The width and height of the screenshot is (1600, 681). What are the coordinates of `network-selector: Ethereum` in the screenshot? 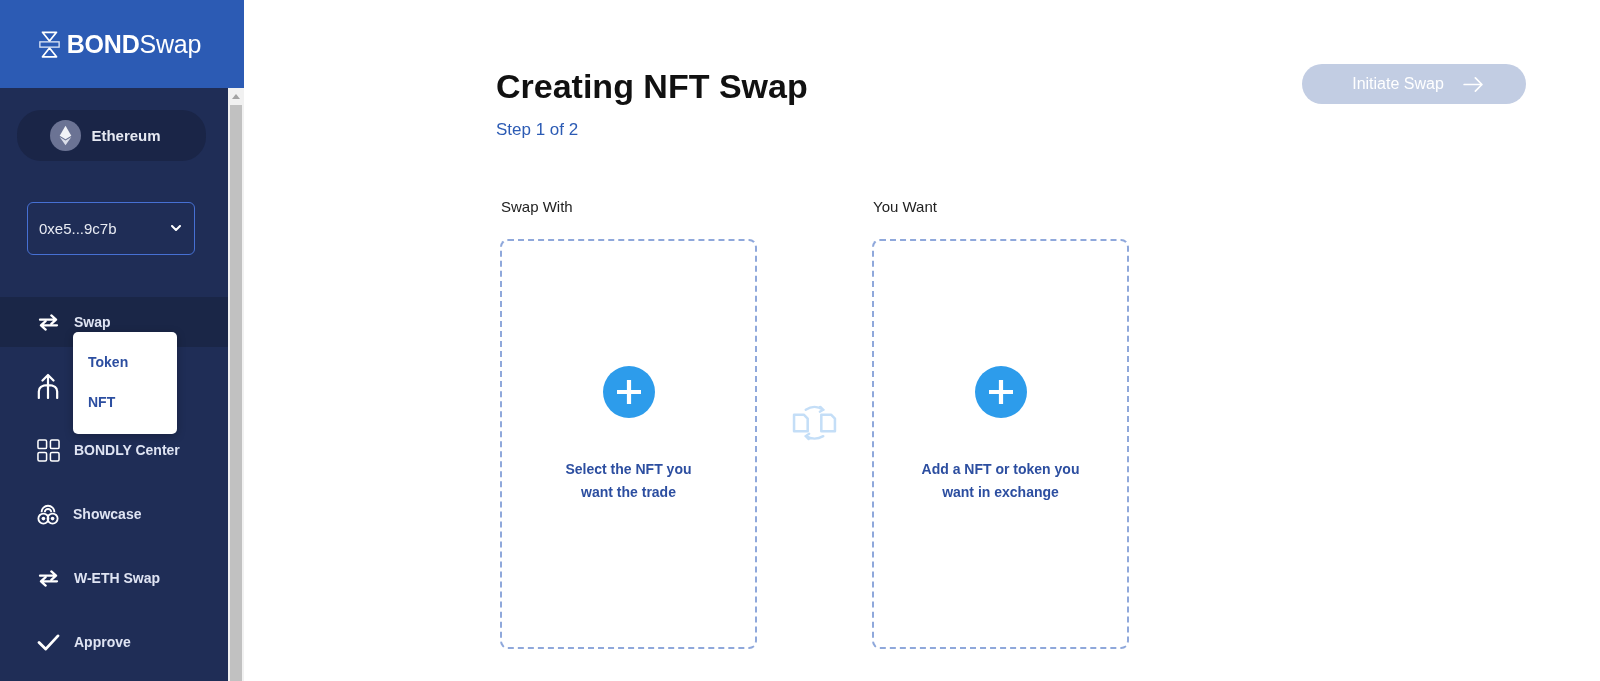 It's located at (111, 135).